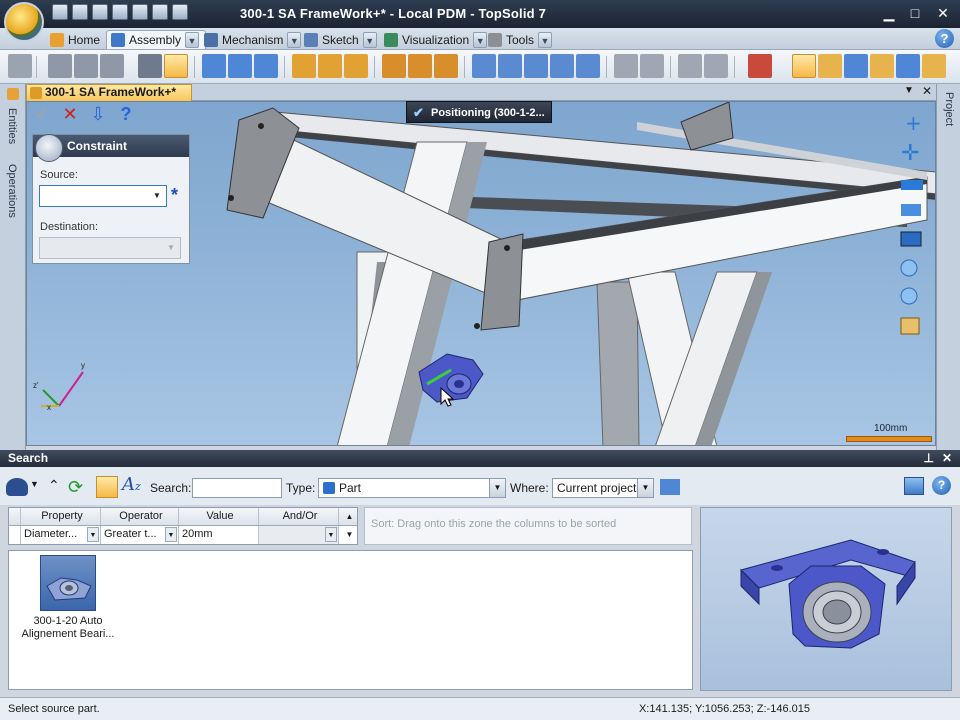 The image size is (960, 720). I want to click on binoculars-icon, so click(17, 487).